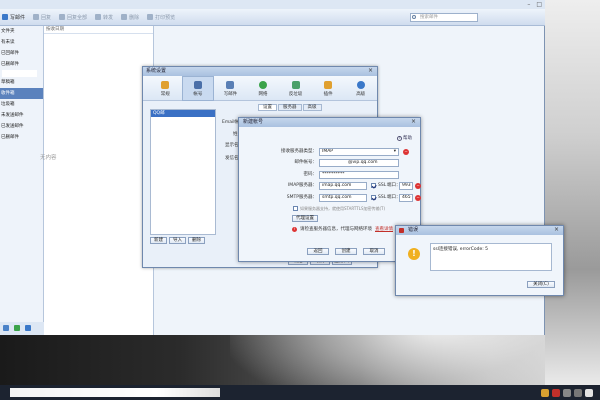 This screenshot has height=400, width=600. What do you see at coordinates (295, 208) in the screenshot?
I see `starttls-checkbox` at bounding box center [295, 208].